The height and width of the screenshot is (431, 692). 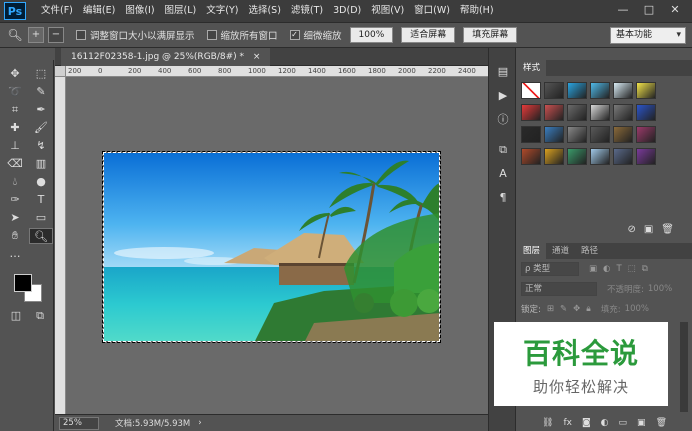 I want to click on minimize-button: —, so click(x=623, y=10).